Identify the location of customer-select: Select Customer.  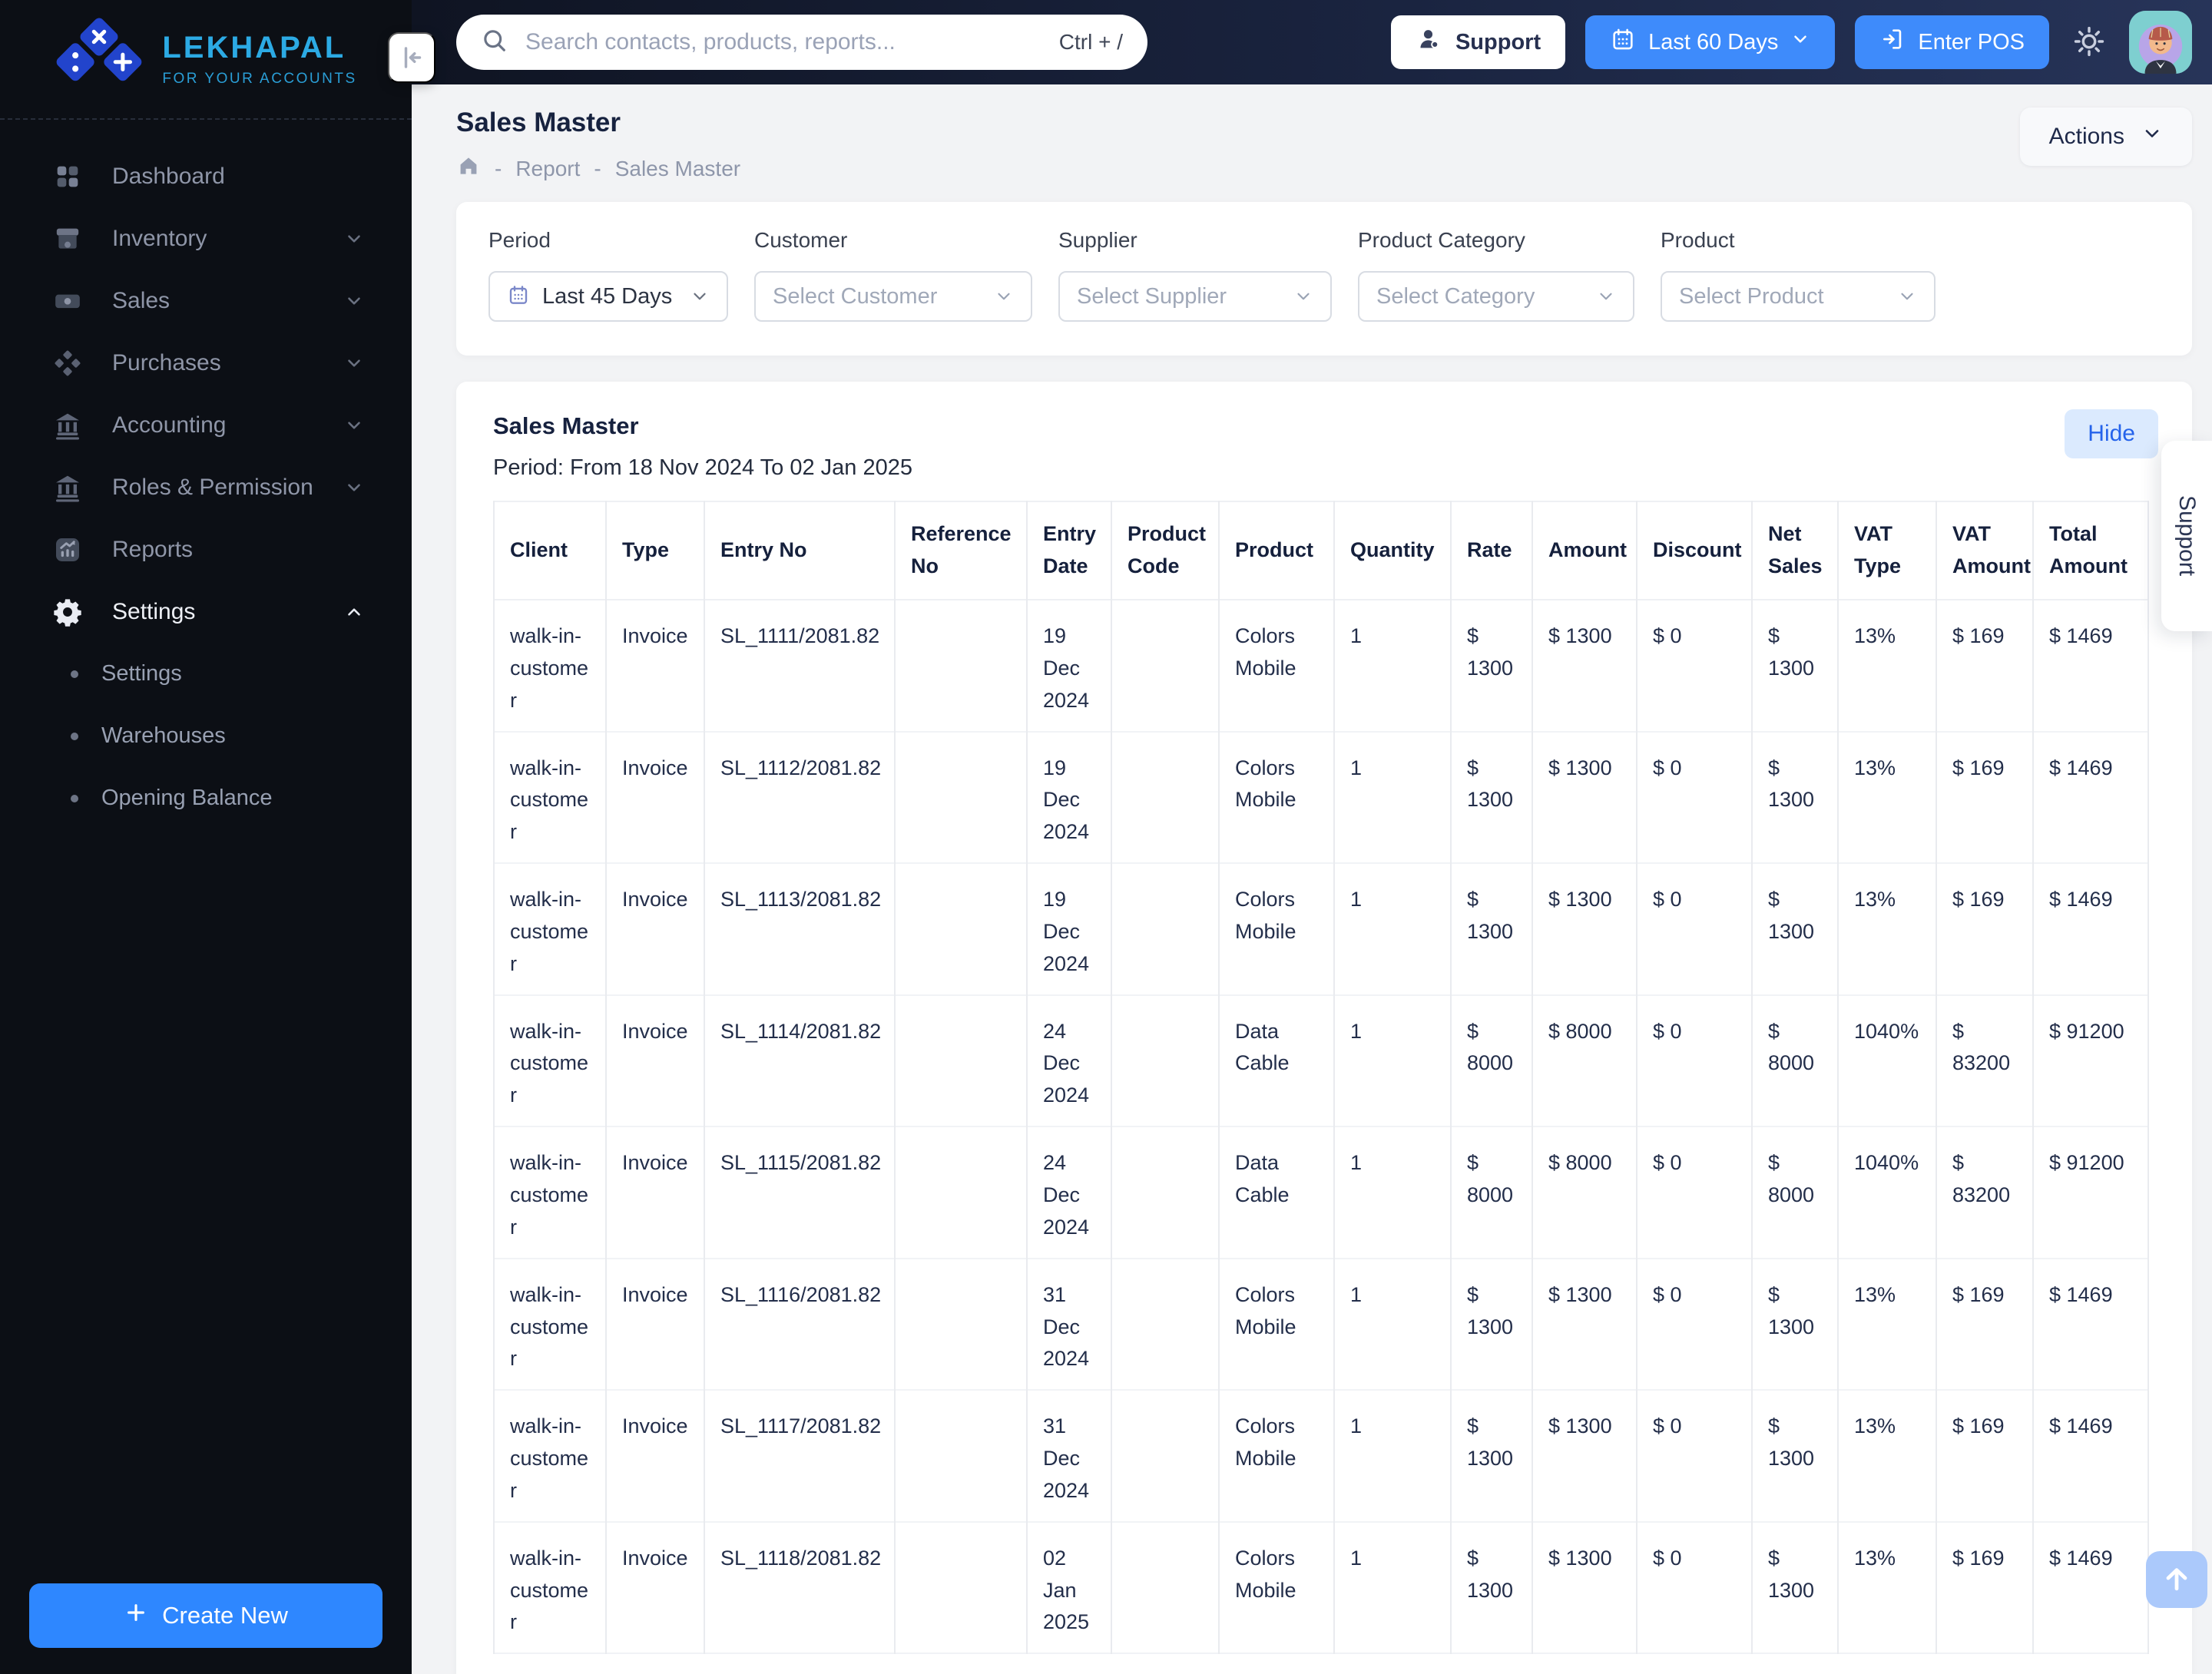
(893, 296).